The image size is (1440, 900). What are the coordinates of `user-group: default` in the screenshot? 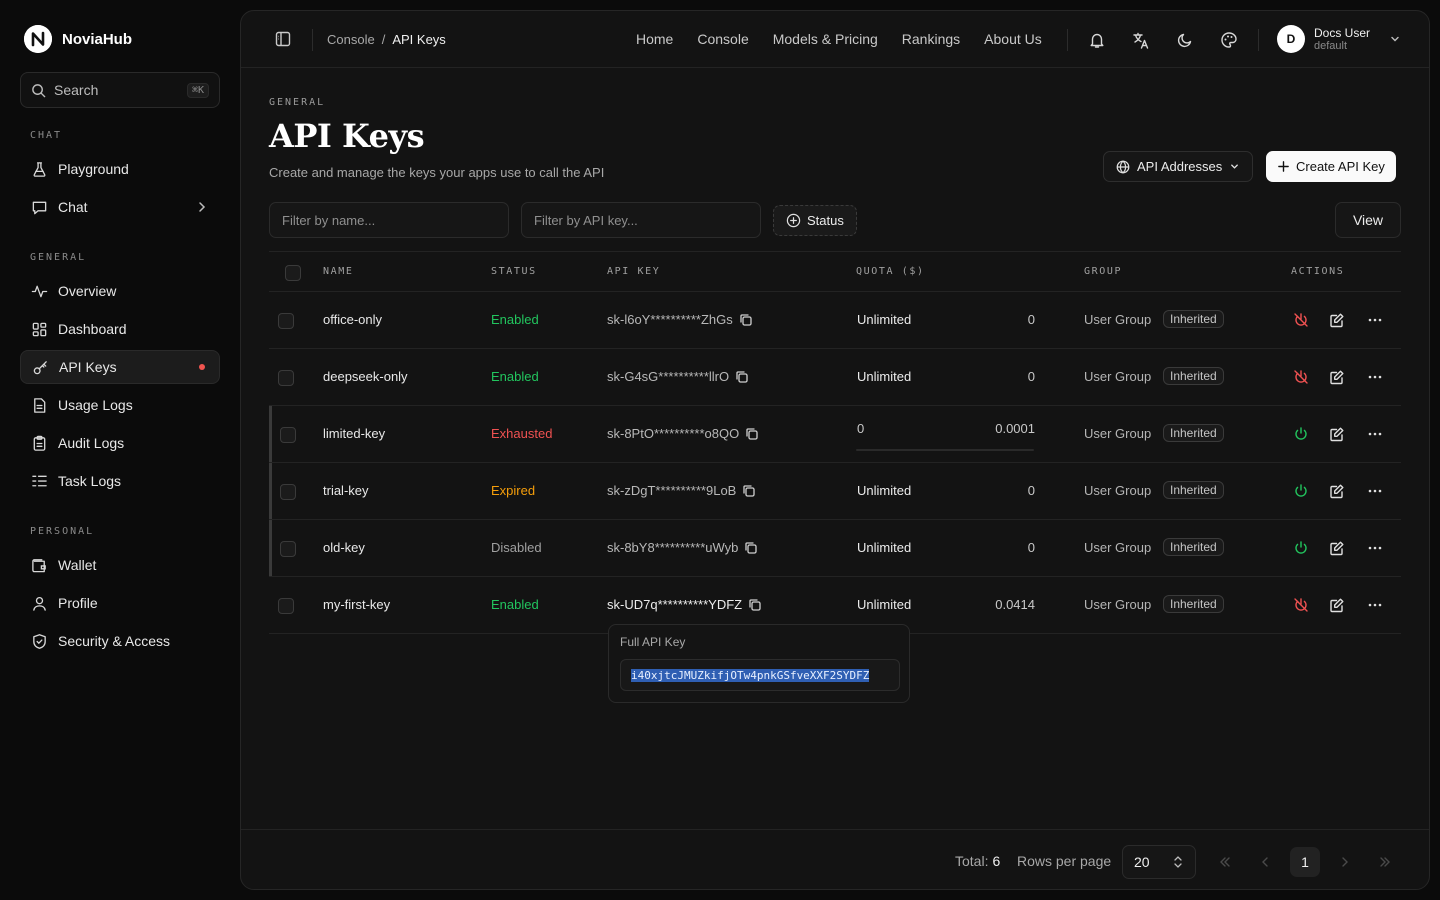 It's located at (1331, 46).